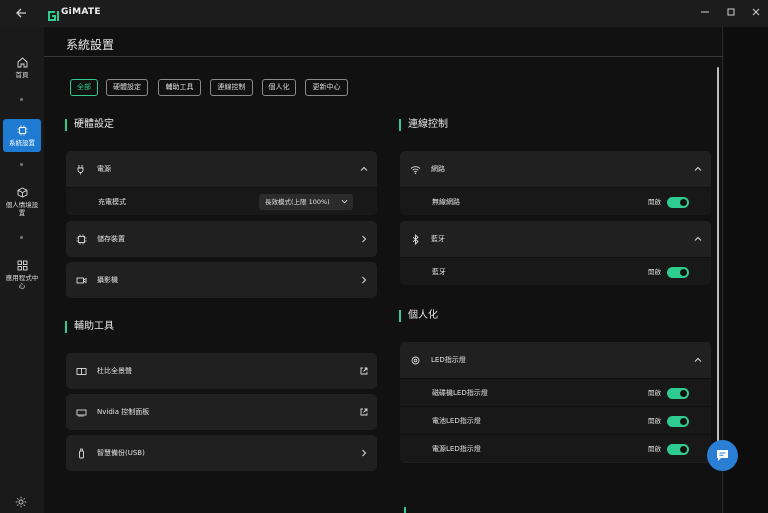 Image resolution: width=768 pixels, height=513 pixels. Describe the element at coordinates (555, 169) in the screenshot. I see `network-row: 網路` at that location.